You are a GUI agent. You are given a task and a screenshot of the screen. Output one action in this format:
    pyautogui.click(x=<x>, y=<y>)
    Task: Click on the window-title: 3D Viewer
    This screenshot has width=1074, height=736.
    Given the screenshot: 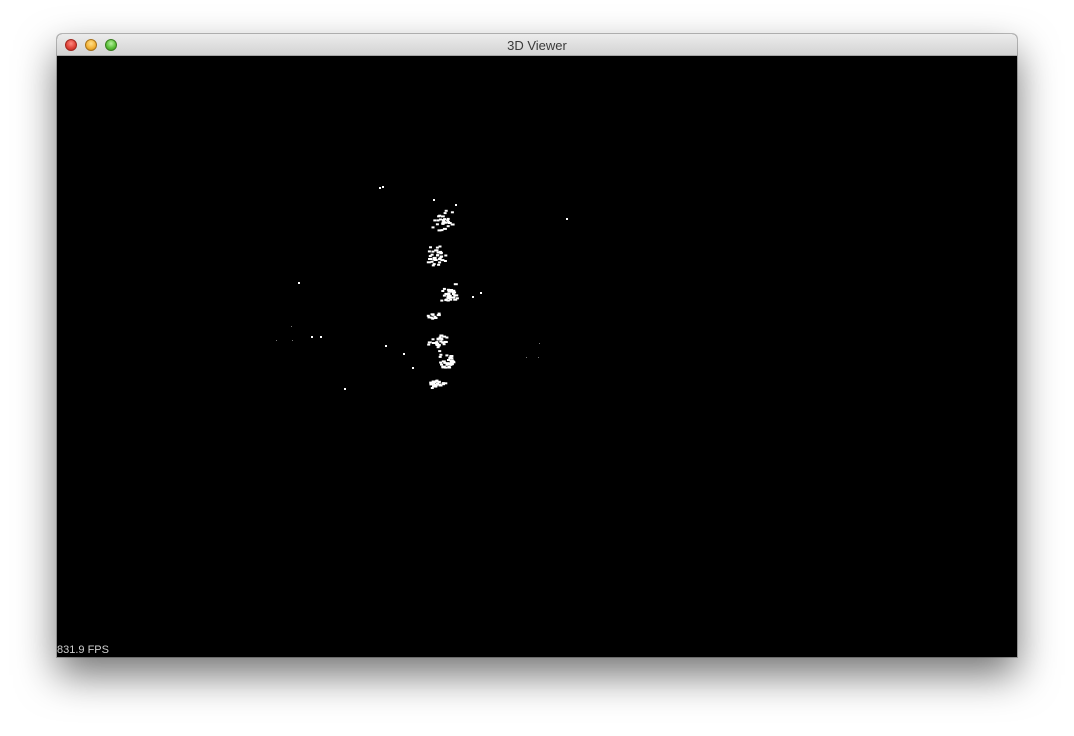 What is the action you would take?
    pyautogui.click(x=537, y=45)
    